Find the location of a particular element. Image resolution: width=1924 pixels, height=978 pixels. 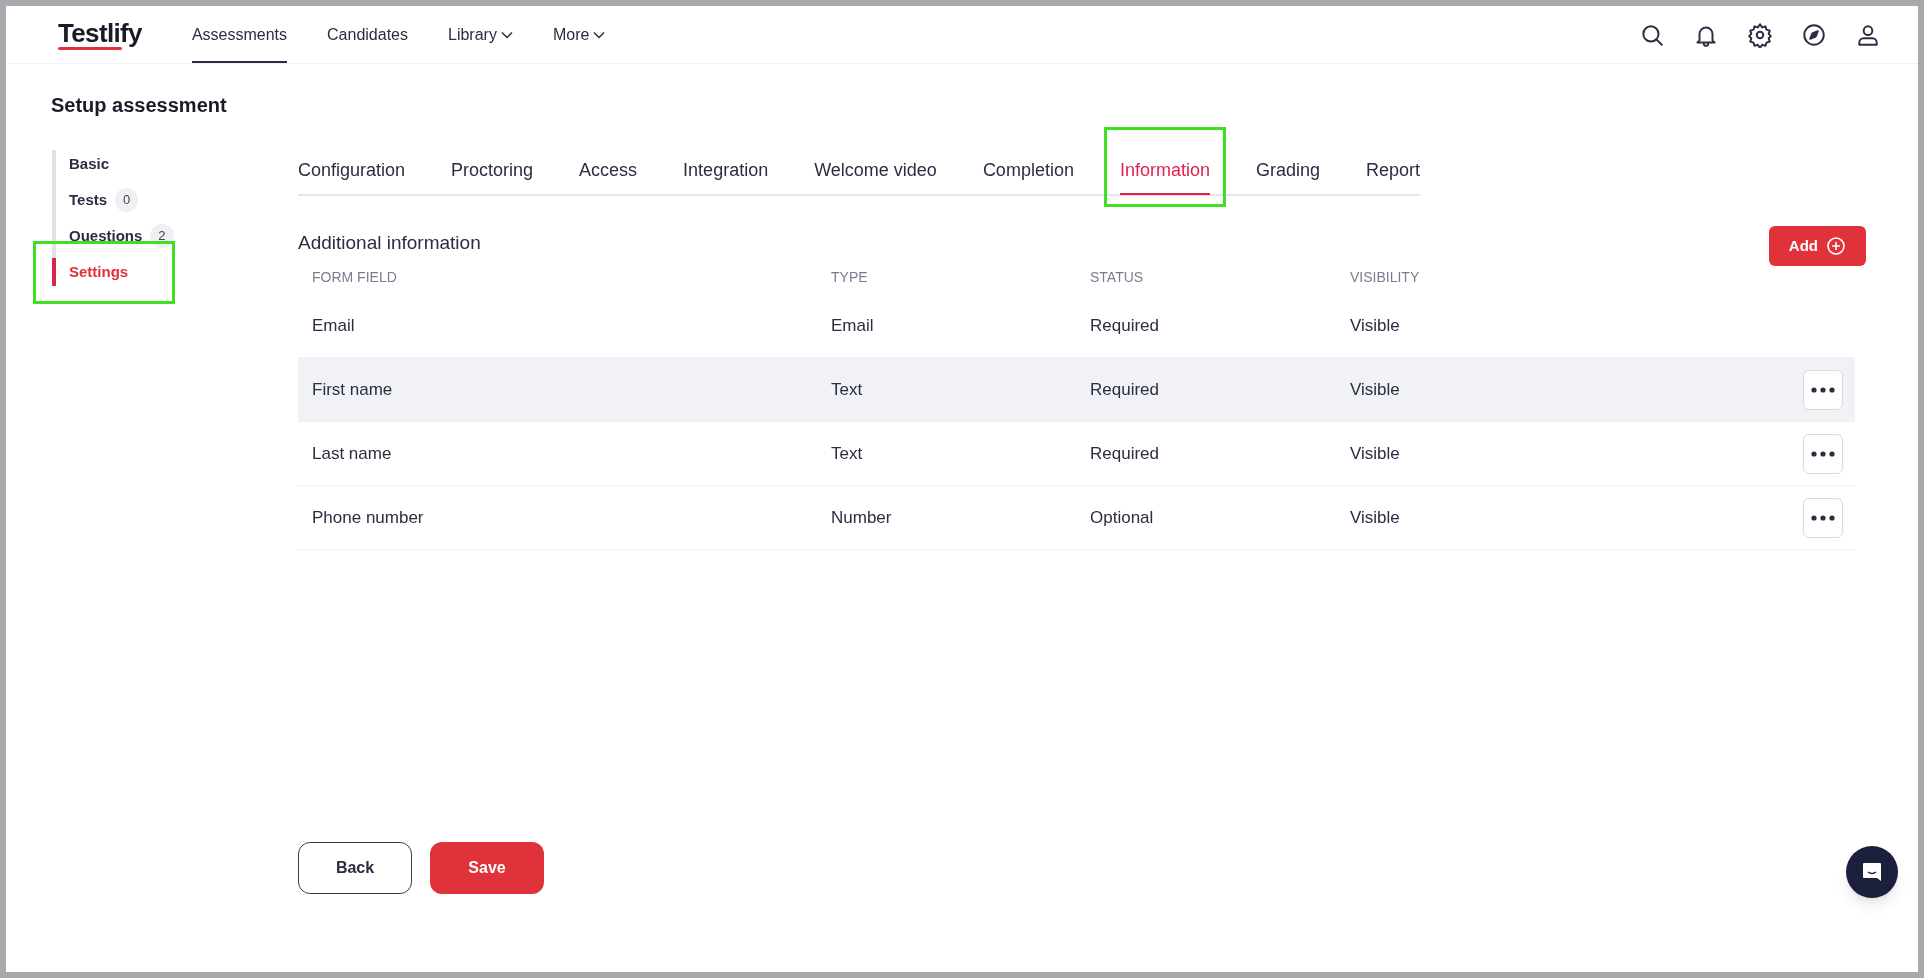

tab: Proctoring is located at coordinates (492, 173).